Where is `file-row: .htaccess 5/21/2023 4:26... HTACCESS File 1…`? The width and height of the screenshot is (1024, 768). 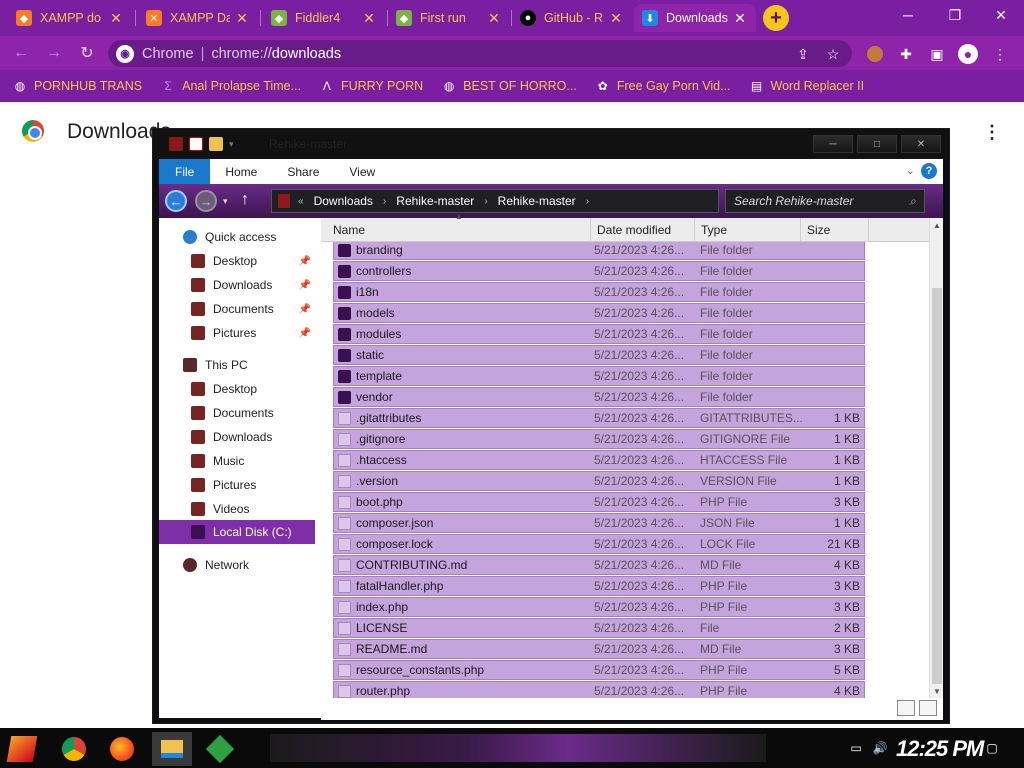
file-row: .htaccess 5/21/2023 4:26... HTACCESS File 1… is located at coordinates (599, 460).